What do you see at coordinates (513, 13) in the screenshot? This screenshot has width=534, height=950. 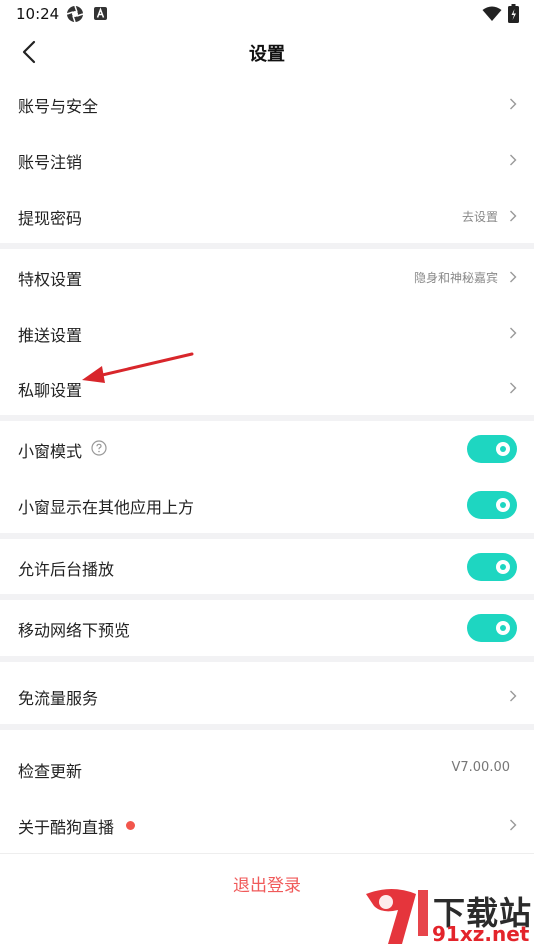 I see `battery-charging-icon` at bounding box center [513, 13].